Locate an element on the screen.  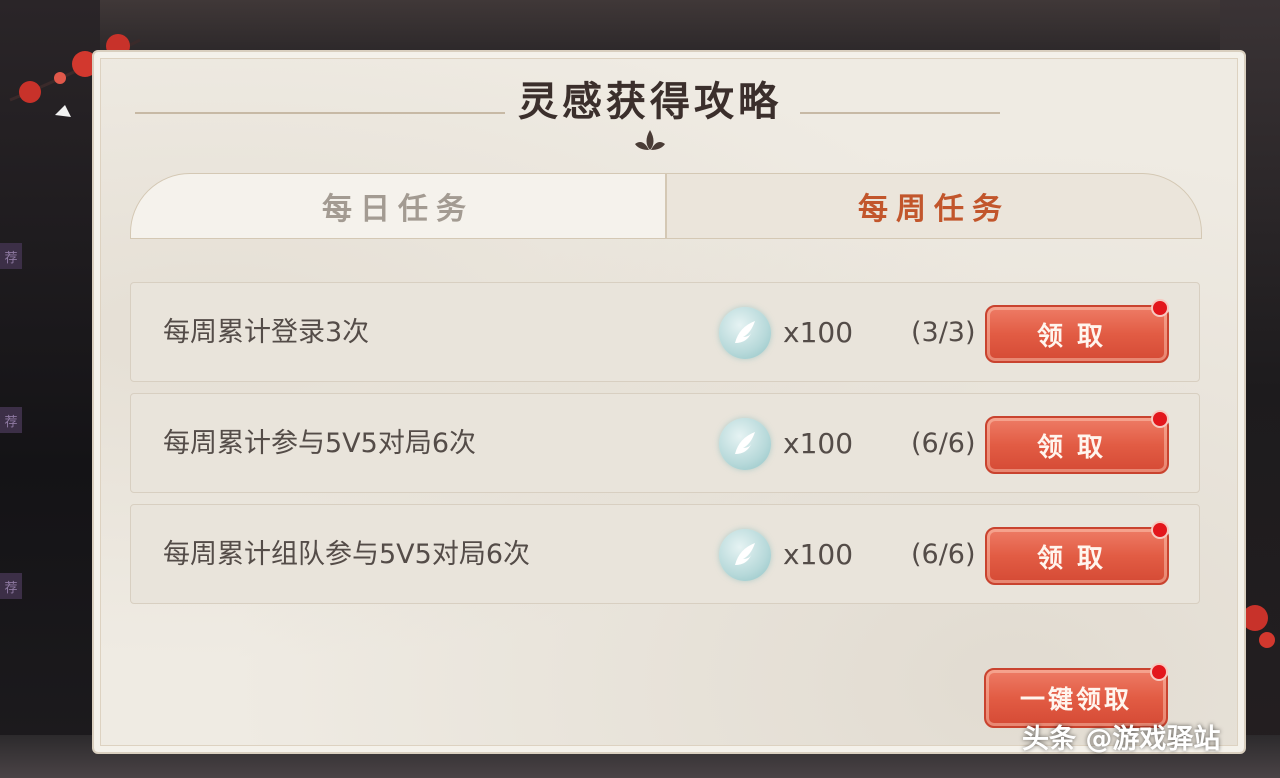
task-tabs: 每日任务 每周任务 is located at coordinates (666, 206).